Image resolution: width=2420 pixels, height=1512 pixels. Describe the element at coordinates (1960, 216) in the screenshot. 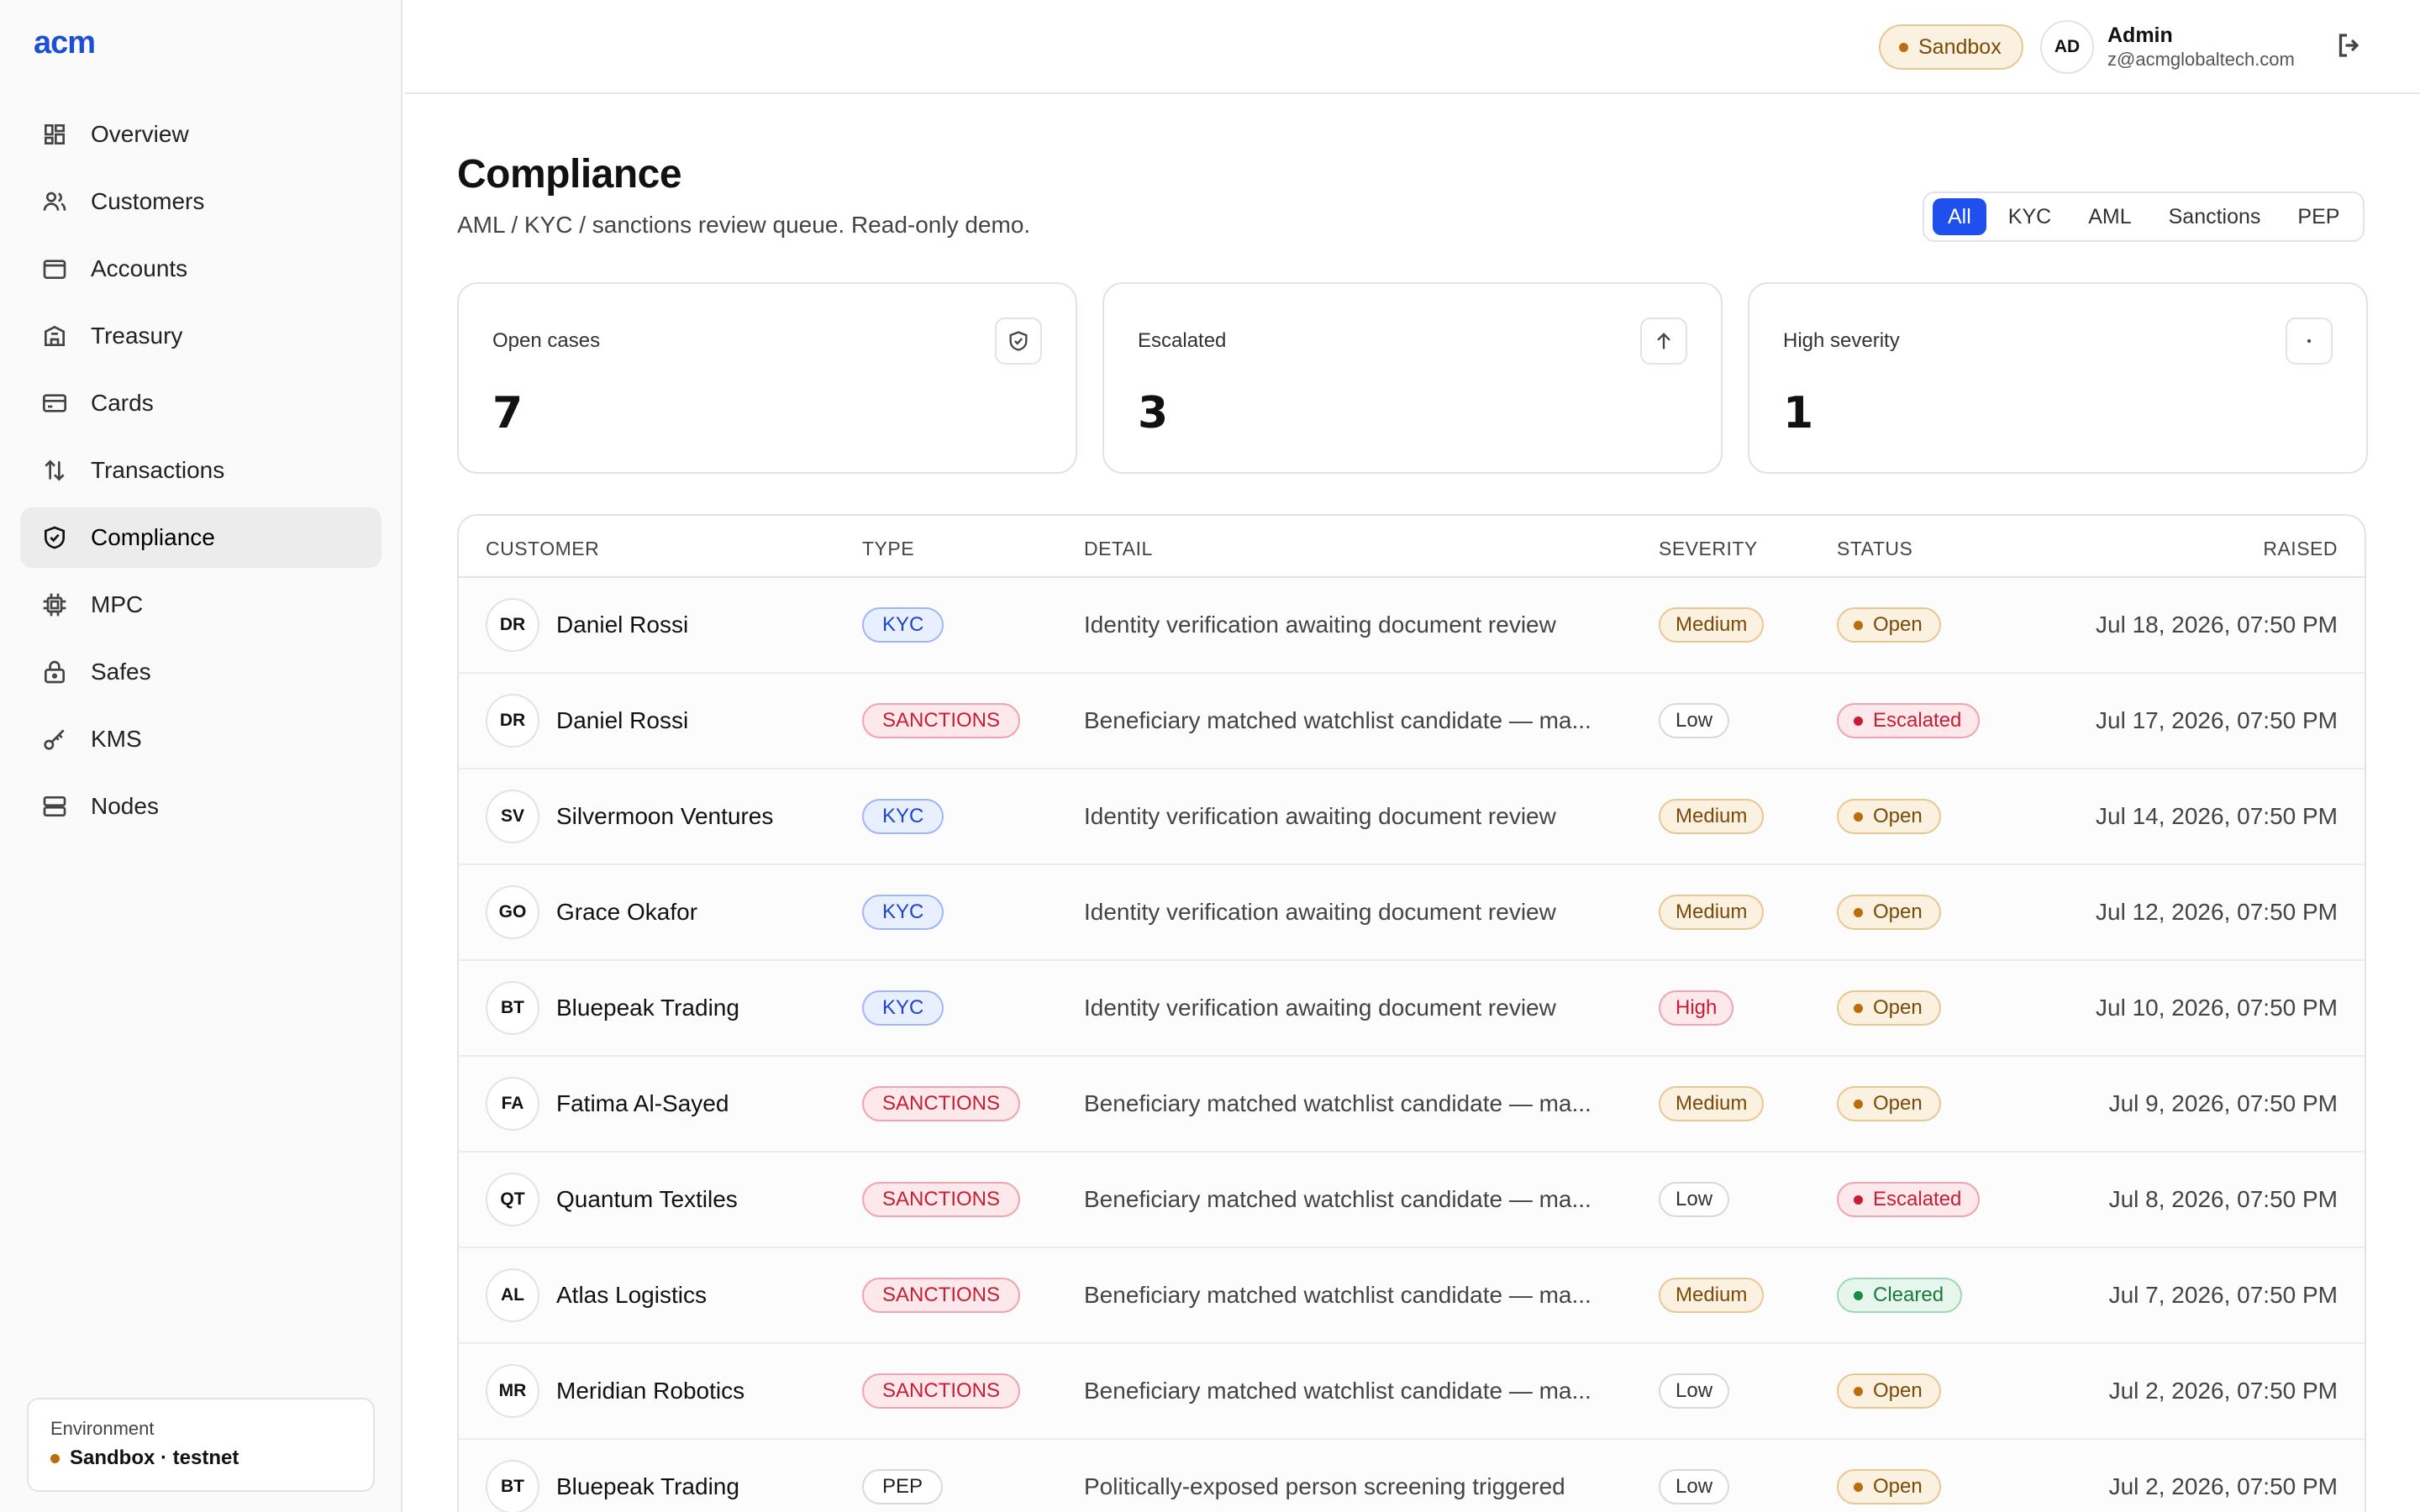

I see `filter-tab-all: All` at that location.